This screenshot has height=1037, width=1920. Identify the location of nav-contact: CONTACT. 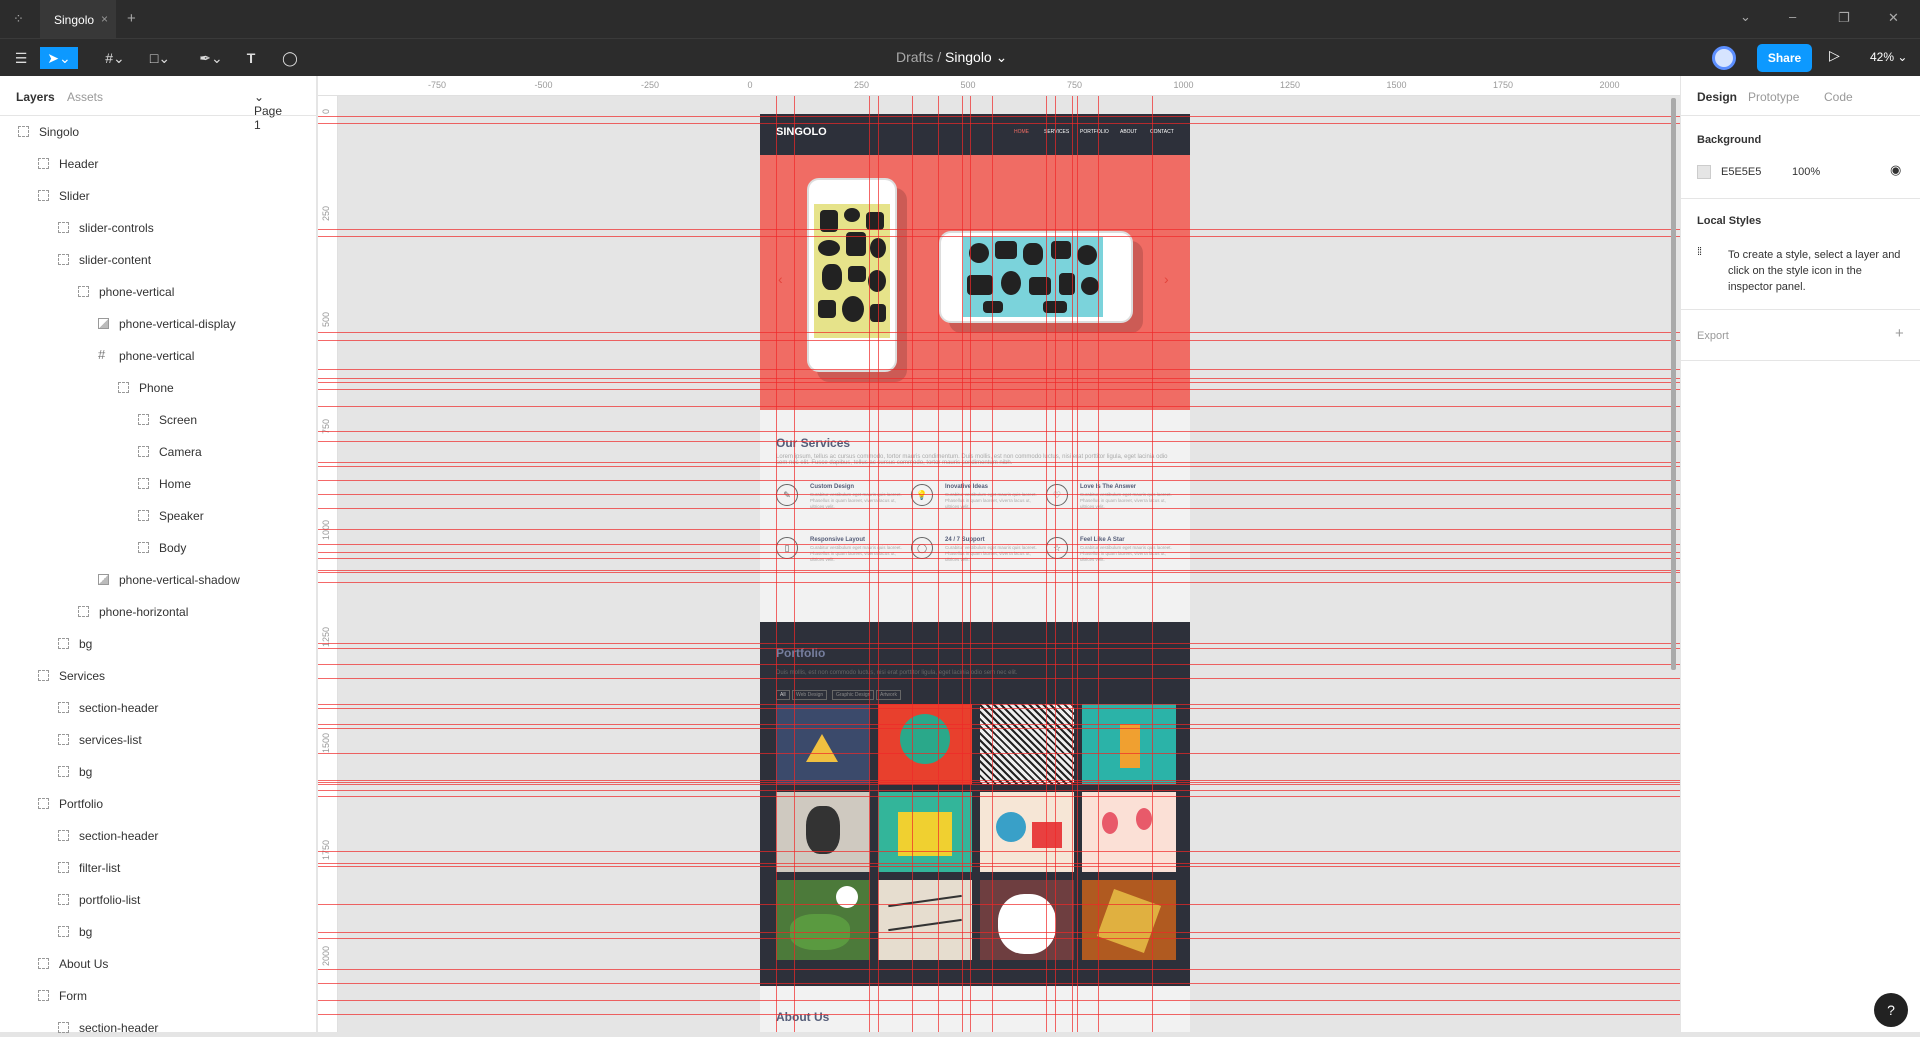
(1162, 132).